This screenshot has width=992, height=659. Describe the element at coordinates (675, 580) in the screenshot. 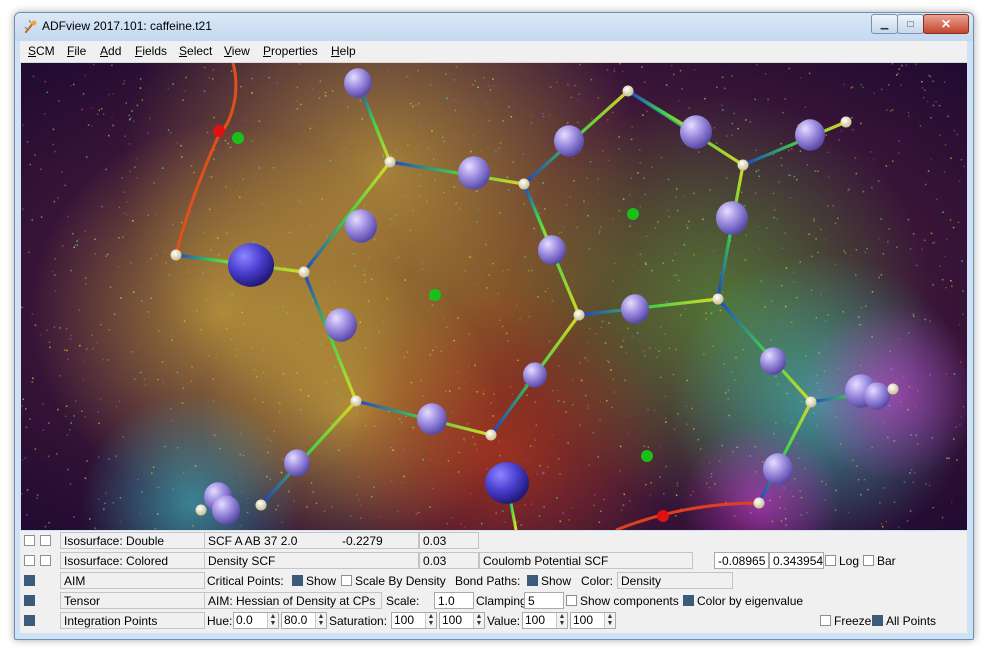

I see `bond-color-selector: Density` at that location.